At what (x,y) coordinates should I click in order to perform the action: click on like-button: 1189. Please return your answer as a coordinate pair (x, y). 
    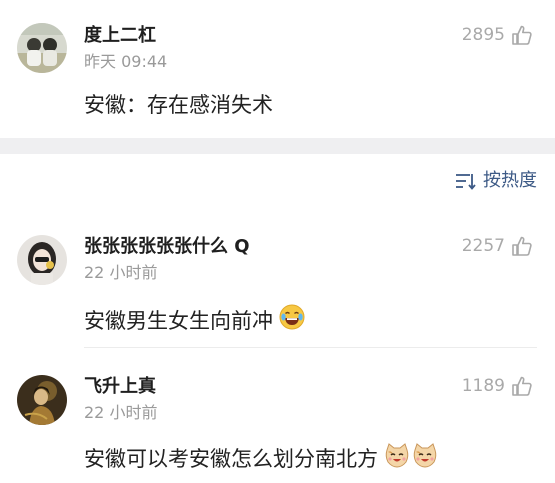
    Looking at the image, I should click on (497, 386).